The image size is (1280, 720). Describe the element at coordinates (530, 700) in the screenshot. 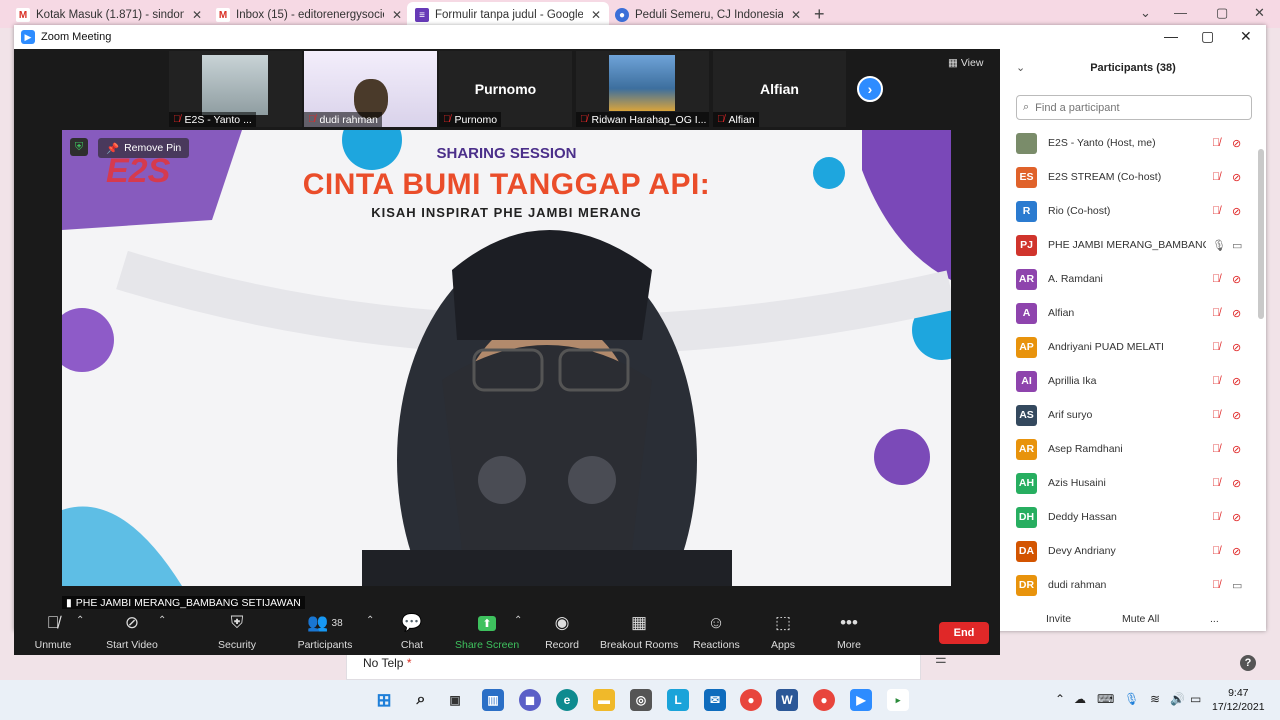

I see `teams-chat-icon: ◼` at that location.